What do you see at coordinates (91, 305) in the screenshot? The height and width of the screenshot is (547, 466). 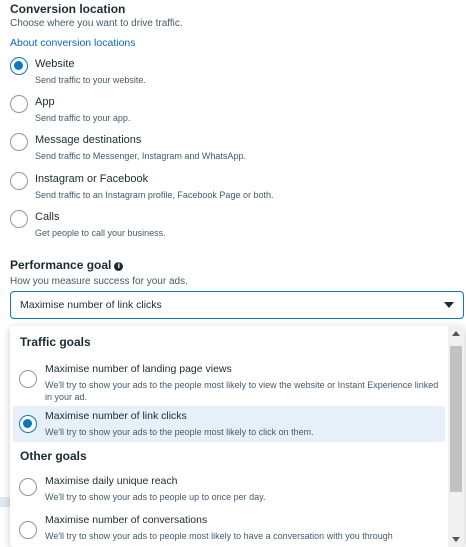 I see `select-value: Maximise number of link clicks` at bounding box center [91, 305].